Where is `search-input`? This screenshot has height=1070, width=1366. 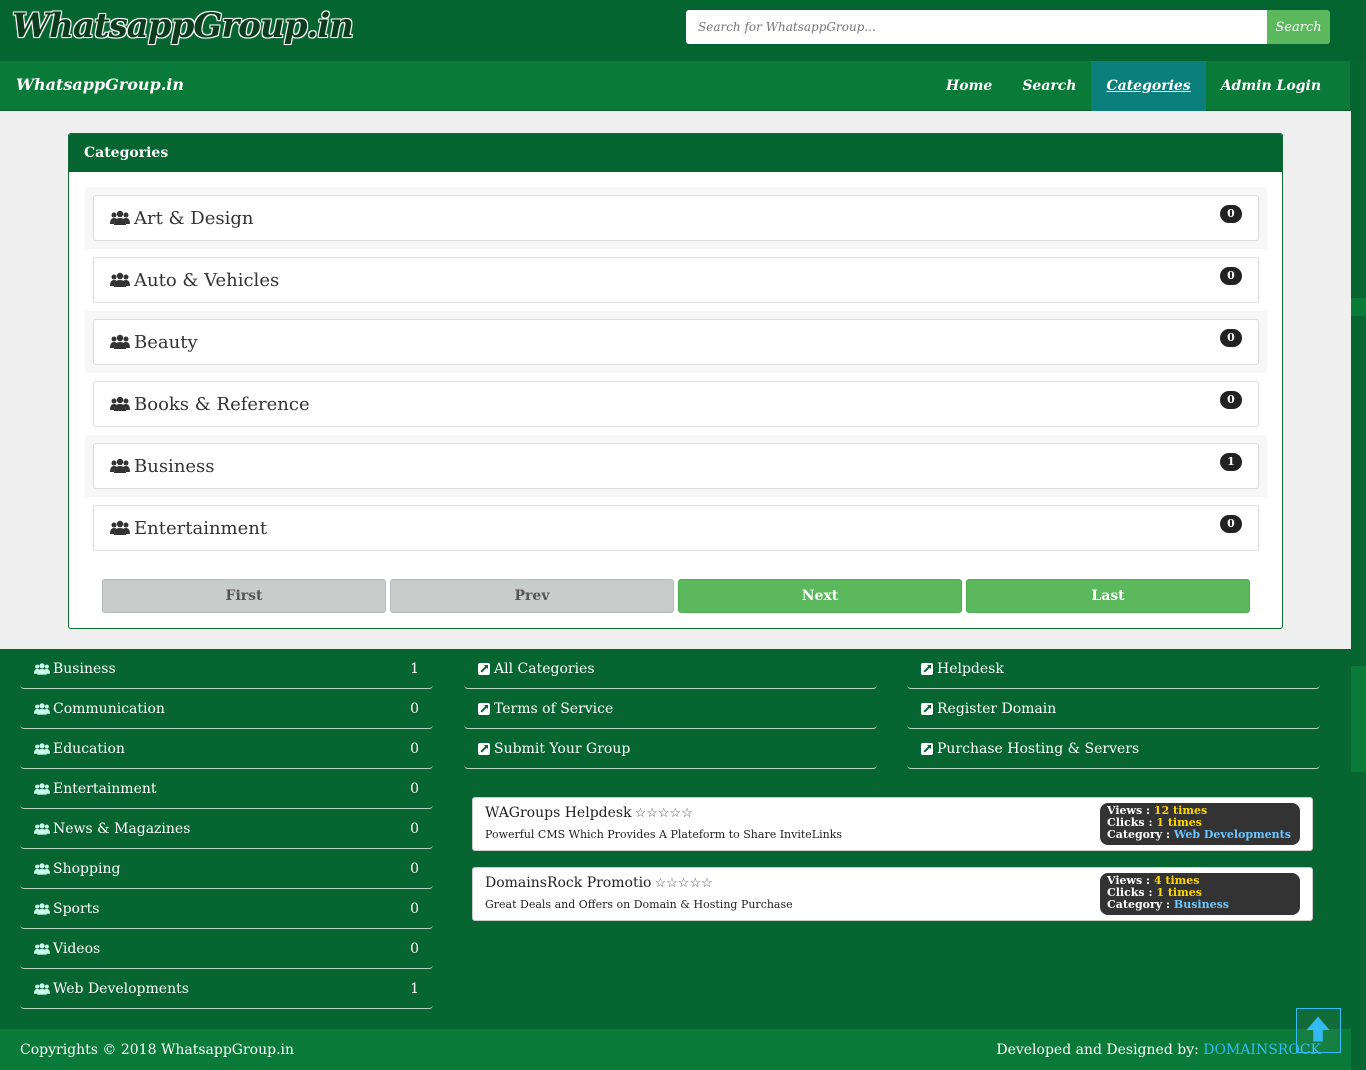 search-input is located at coordinates (976, 27).